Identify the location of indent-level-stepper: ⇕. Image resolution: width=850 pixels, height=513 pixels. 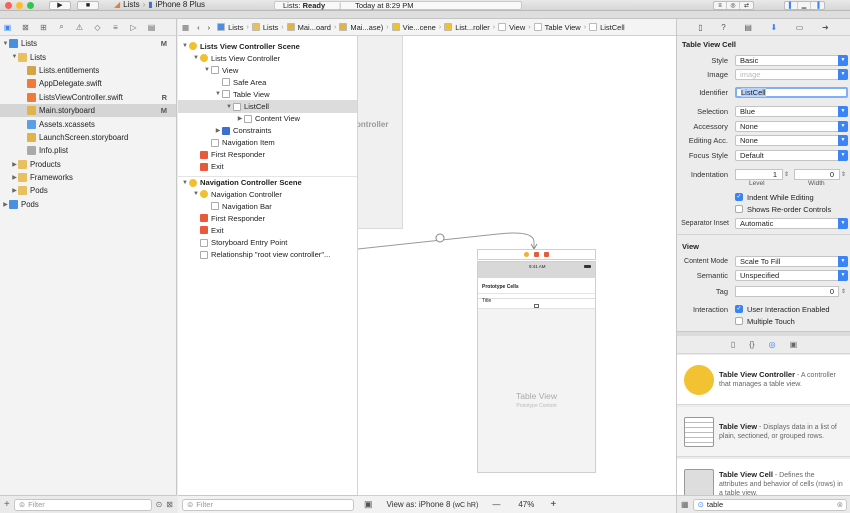
(786, 174).